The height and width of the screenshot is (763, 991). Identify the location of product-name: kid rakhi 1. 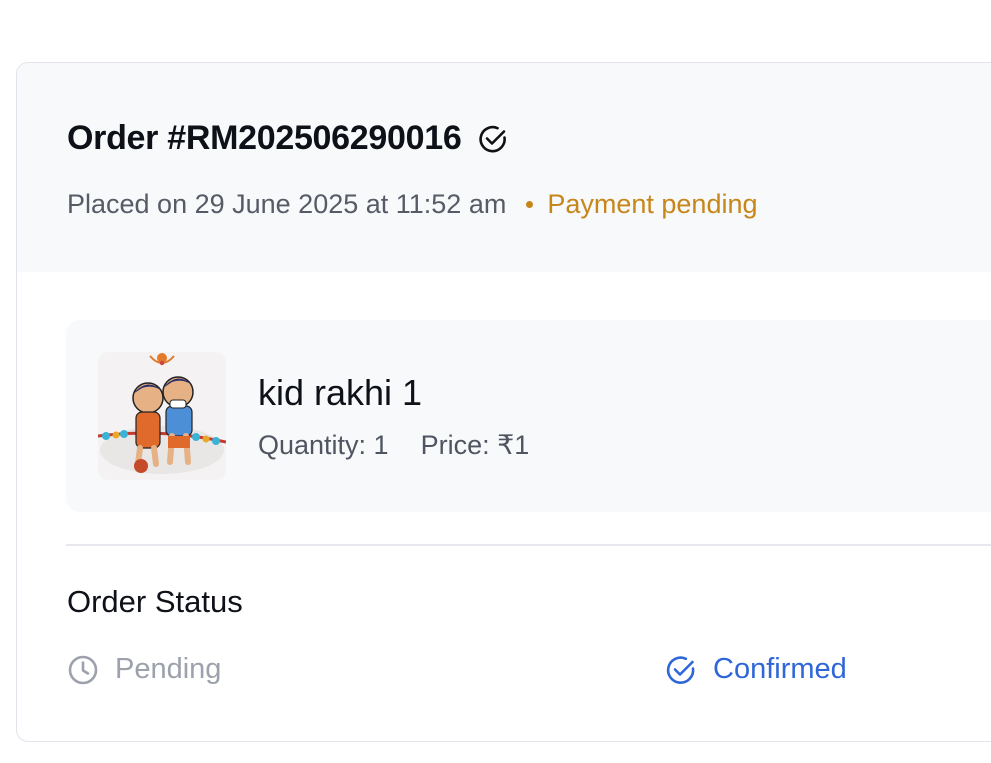
(340, 393).